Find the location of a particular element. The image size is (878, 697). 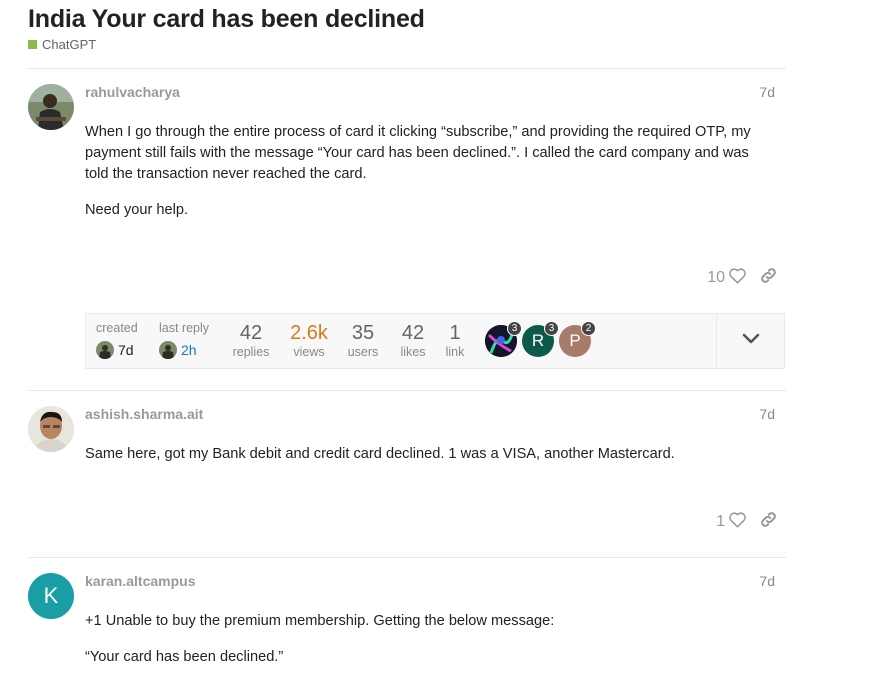

topic-map-expand-button is located at coordinates (750, 341).